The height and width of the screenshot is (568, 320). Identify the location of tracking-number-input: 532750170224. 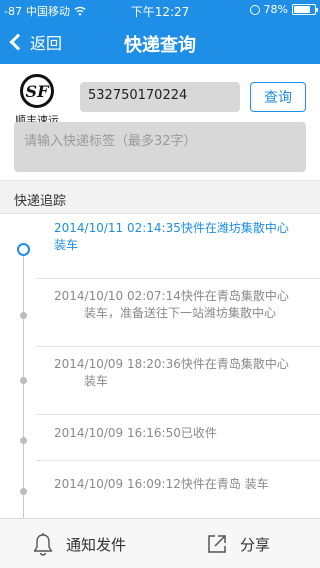
(160, 97).